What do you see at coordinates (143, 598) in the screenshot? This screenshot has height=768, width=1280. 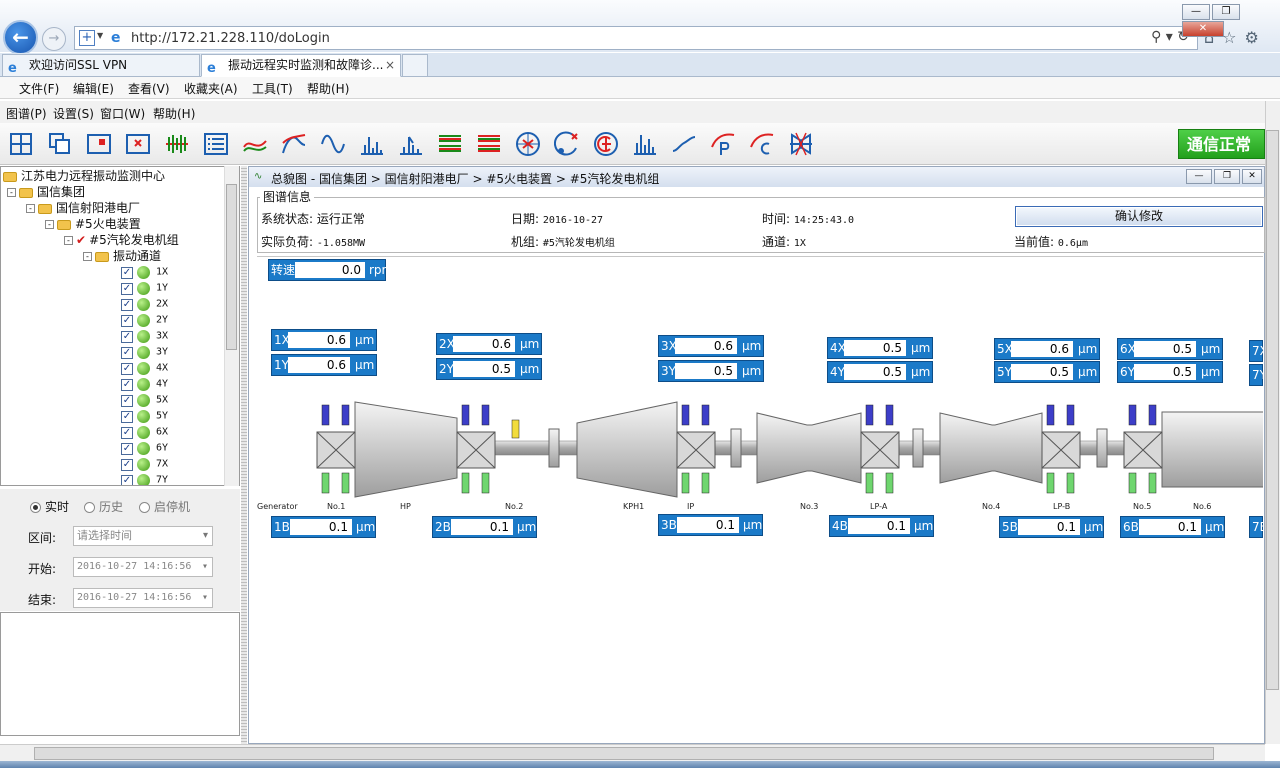 I see `end-time-select: 2016-10-27 14:16:56` at bounding box center [143, 598].